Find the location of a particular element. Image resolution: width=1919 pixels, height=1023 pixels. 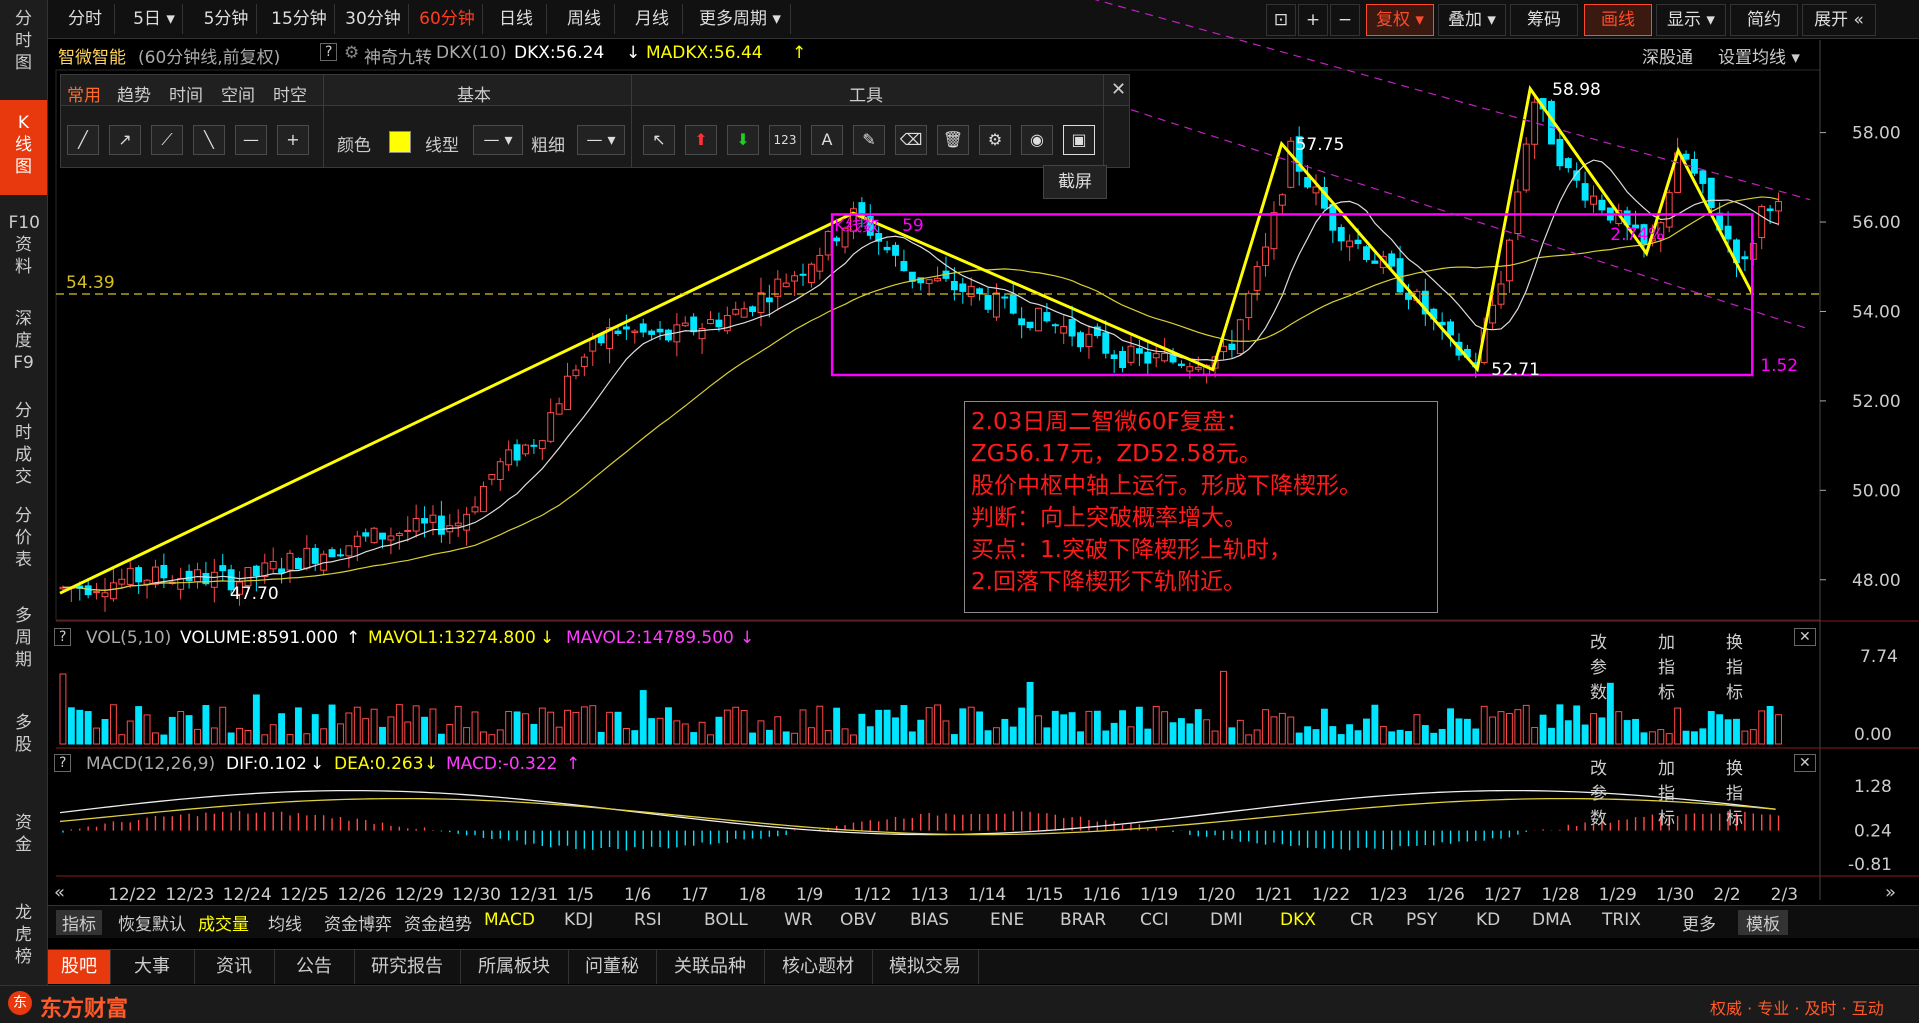

box-range-label: 1.52 is located at coordinates (1779, 366).